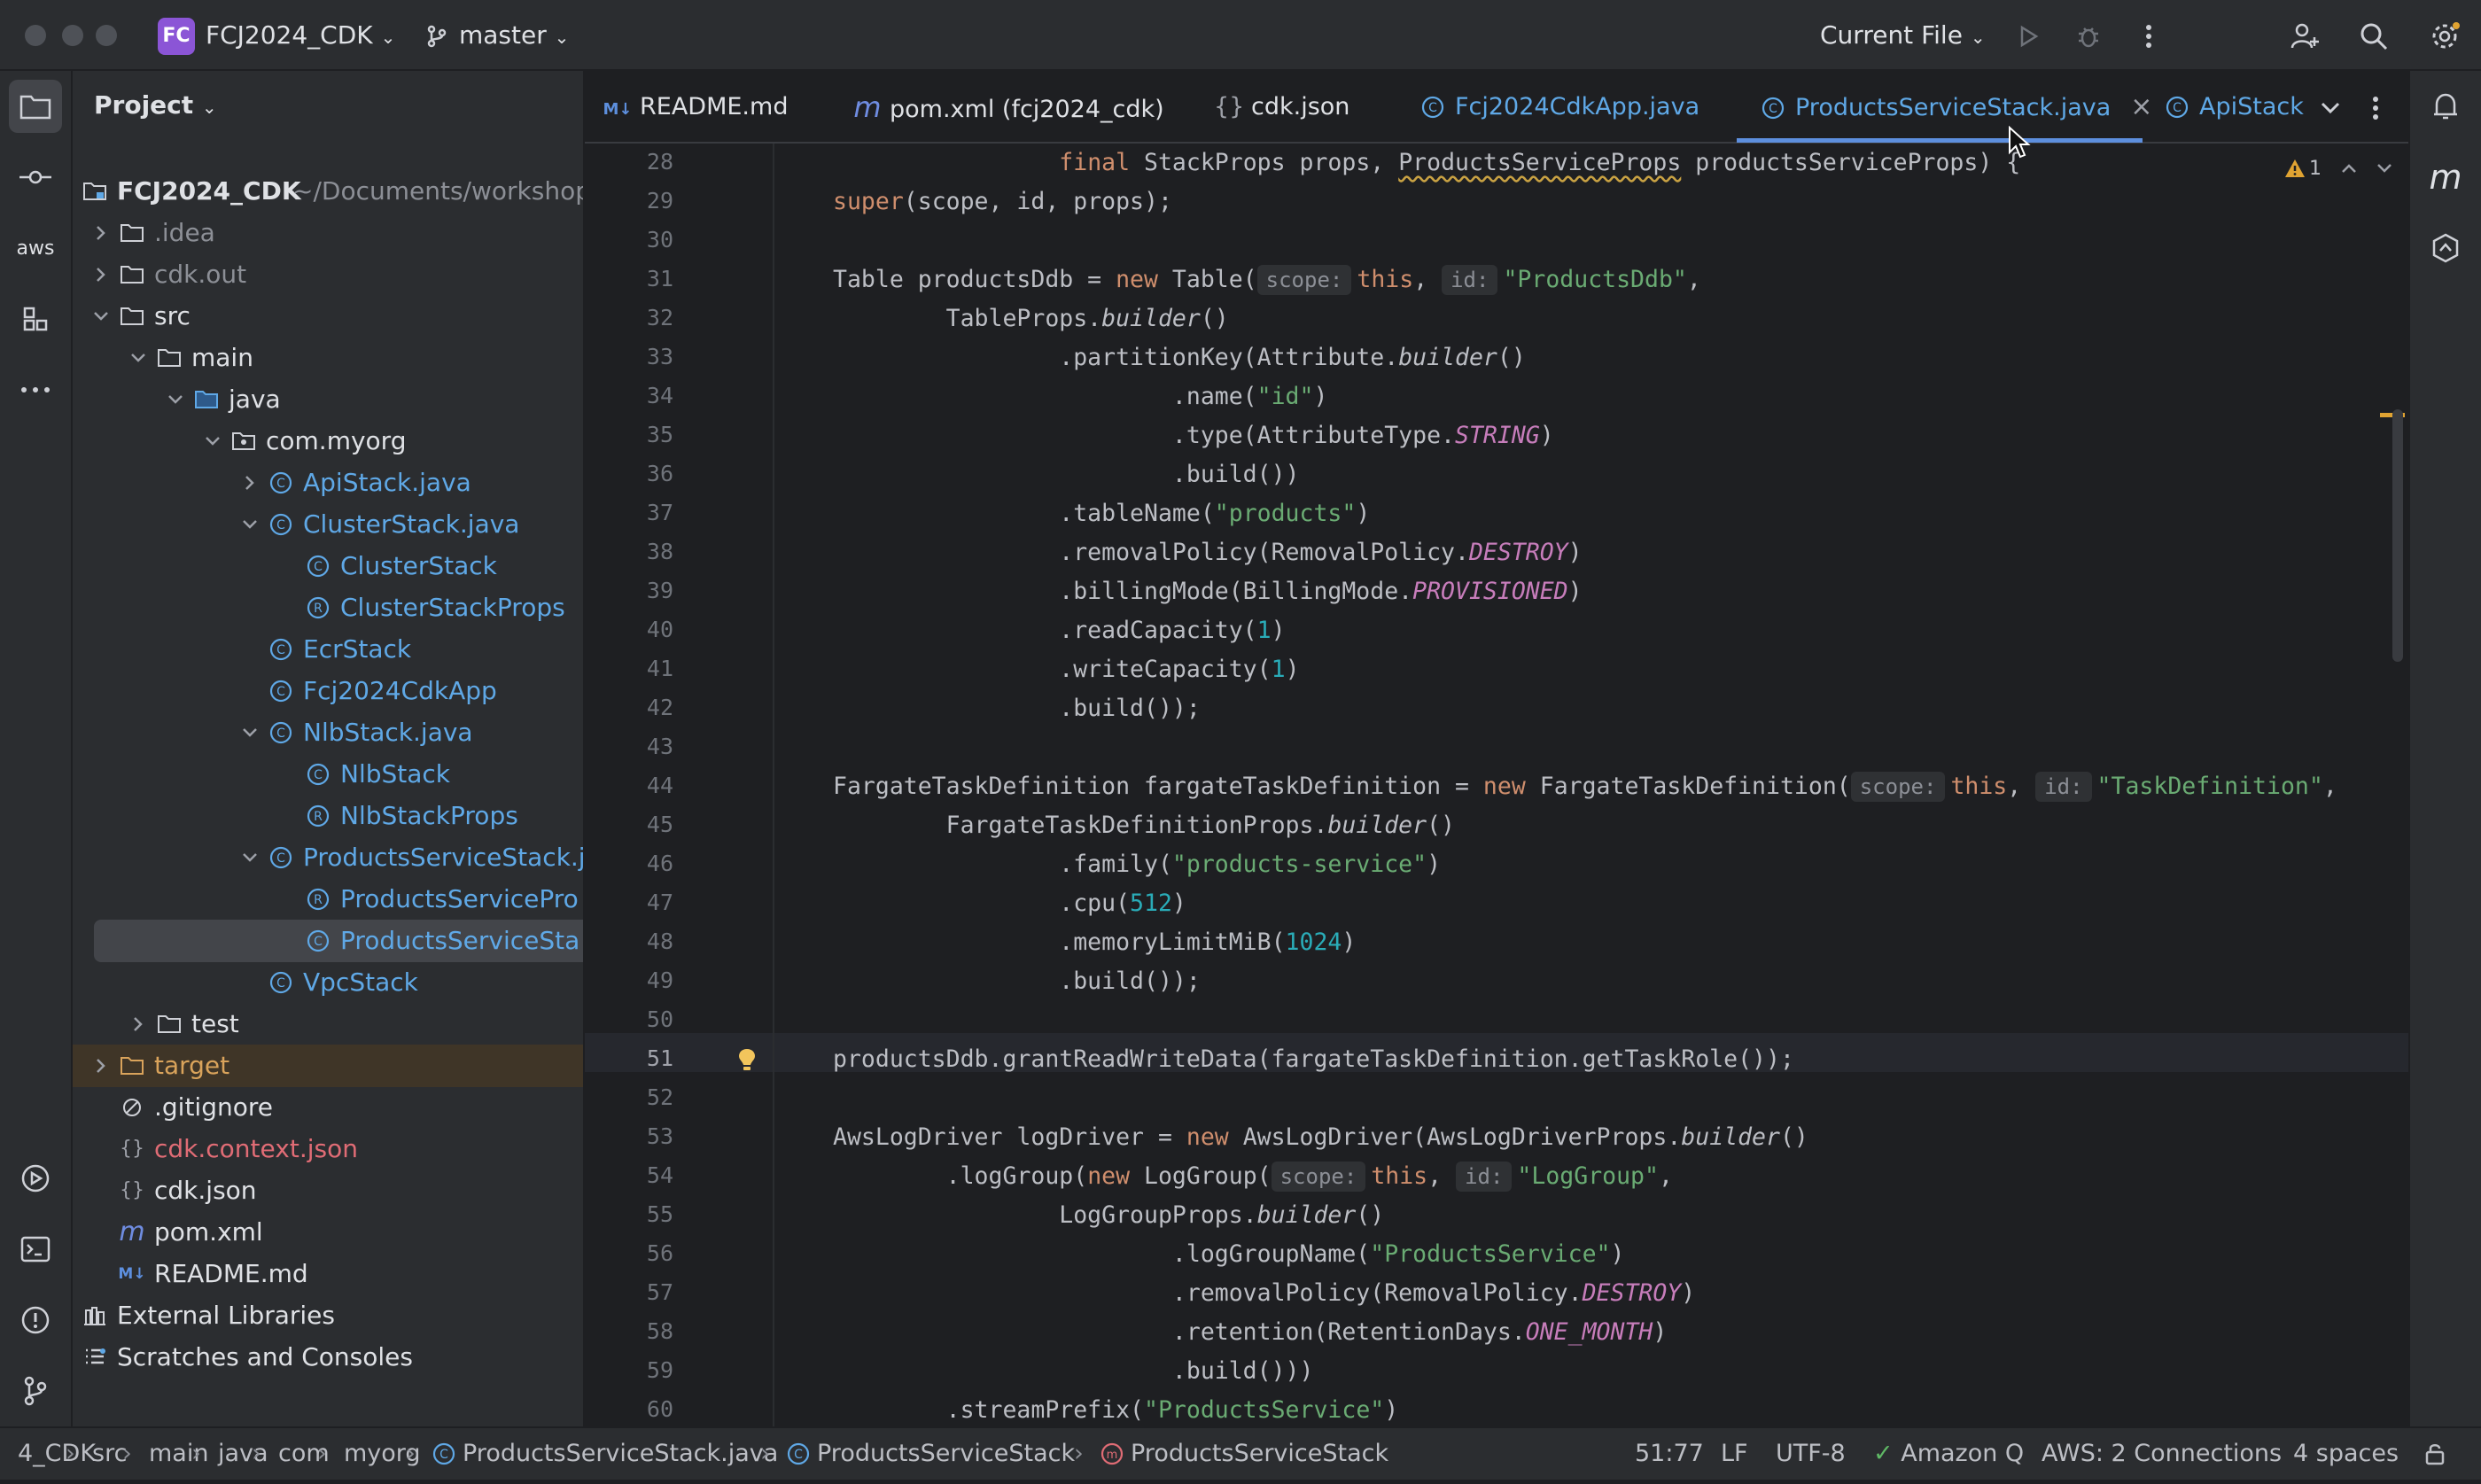 The image size is (2481, 1484). What do you see at coordinates (328, 274) in the screenshot?
I see `tree-item: cdk.out` at bounding box center [328, 274].